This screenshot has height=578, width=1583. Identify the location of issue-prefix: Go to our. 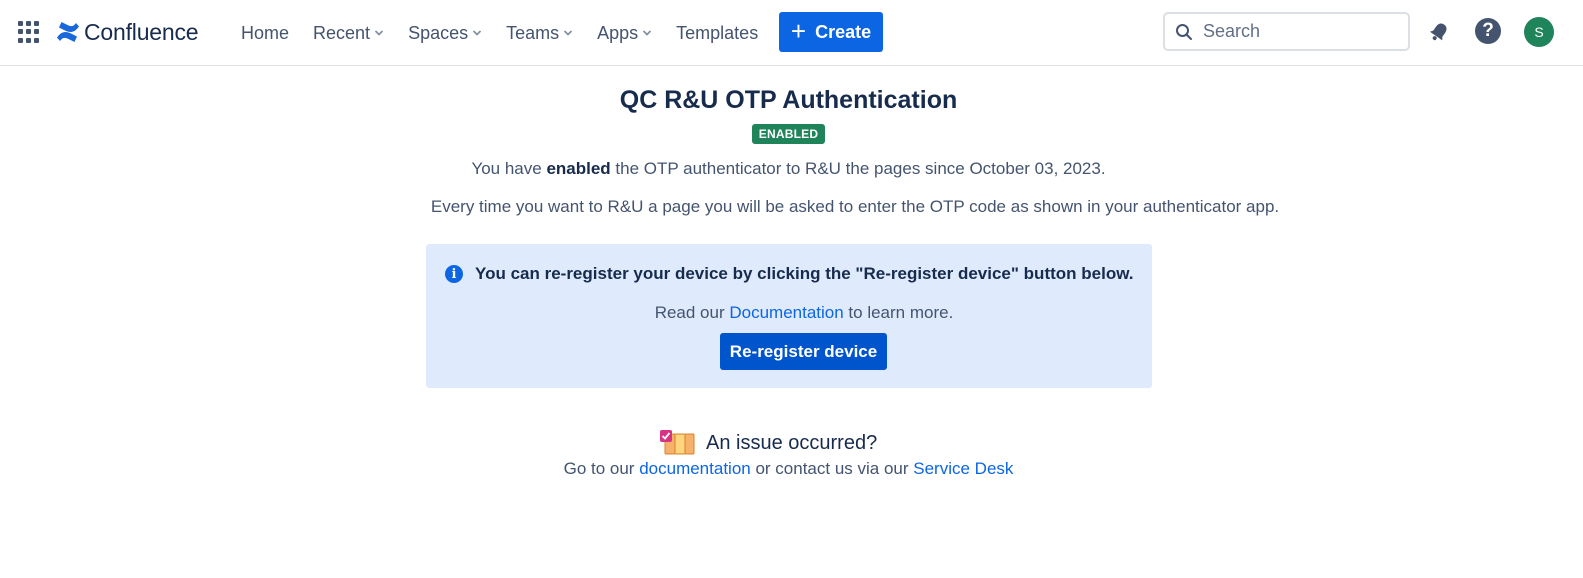
(601, 468).